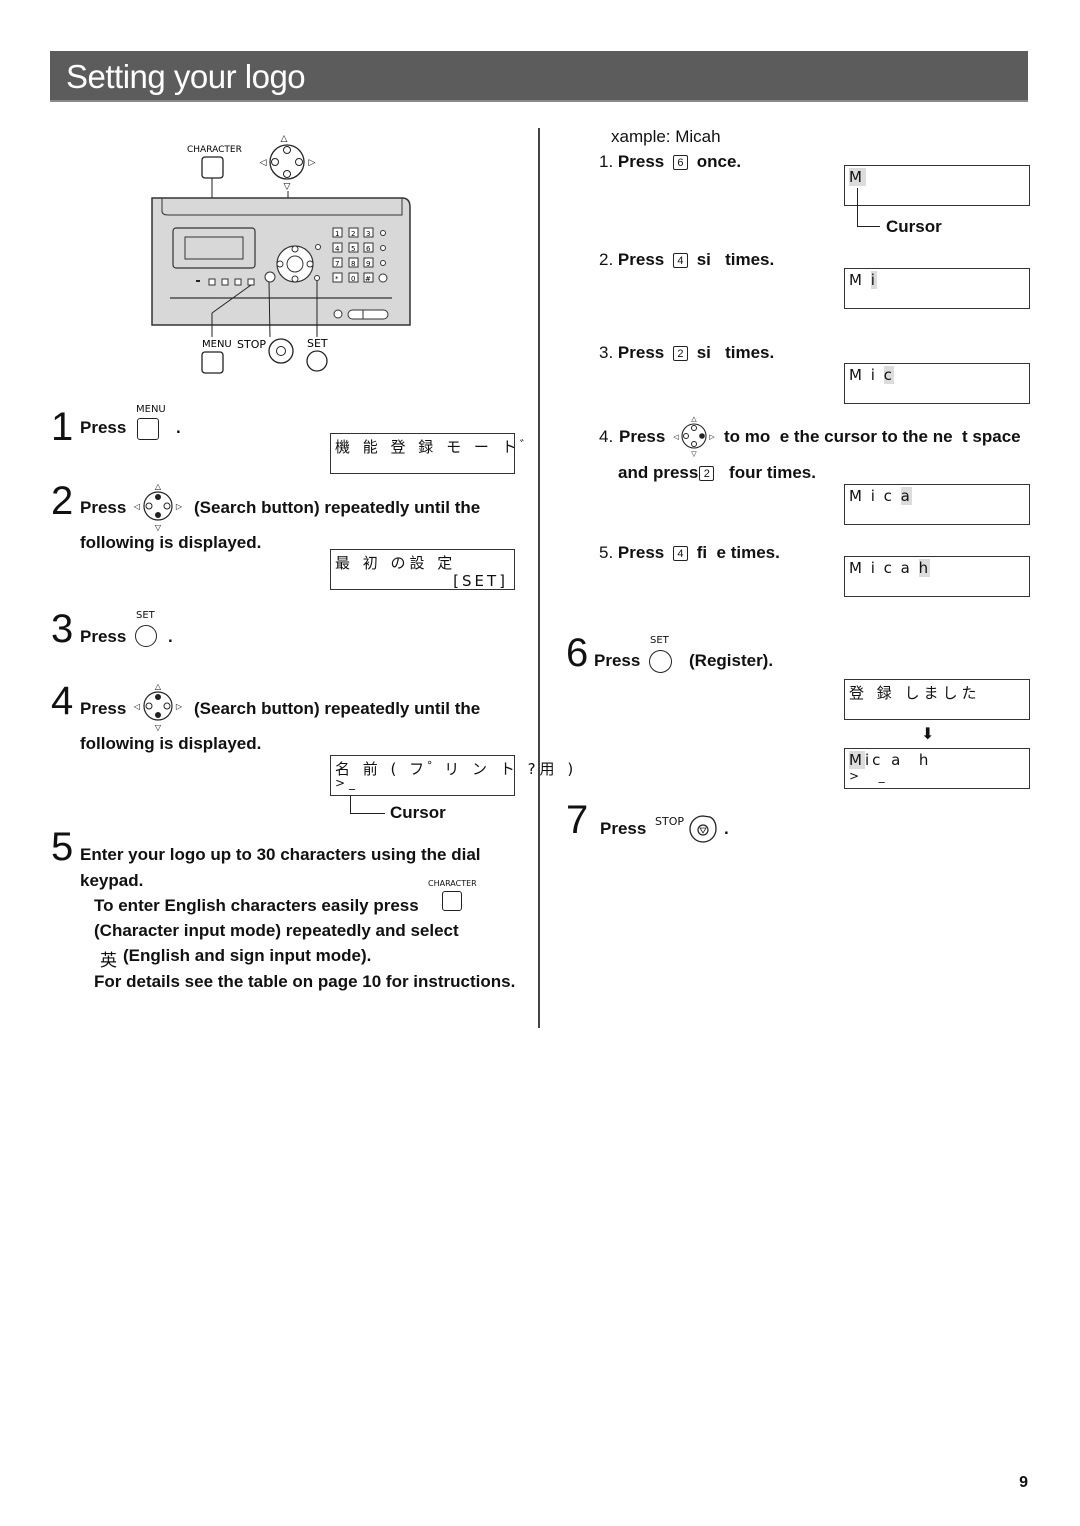 This screenshot has height=1526, width=1080. What do you see at coordinates (670, 162) in the screenshot?
I see `substep: 1. Press 6 once.` at bounding box center [670, 162].